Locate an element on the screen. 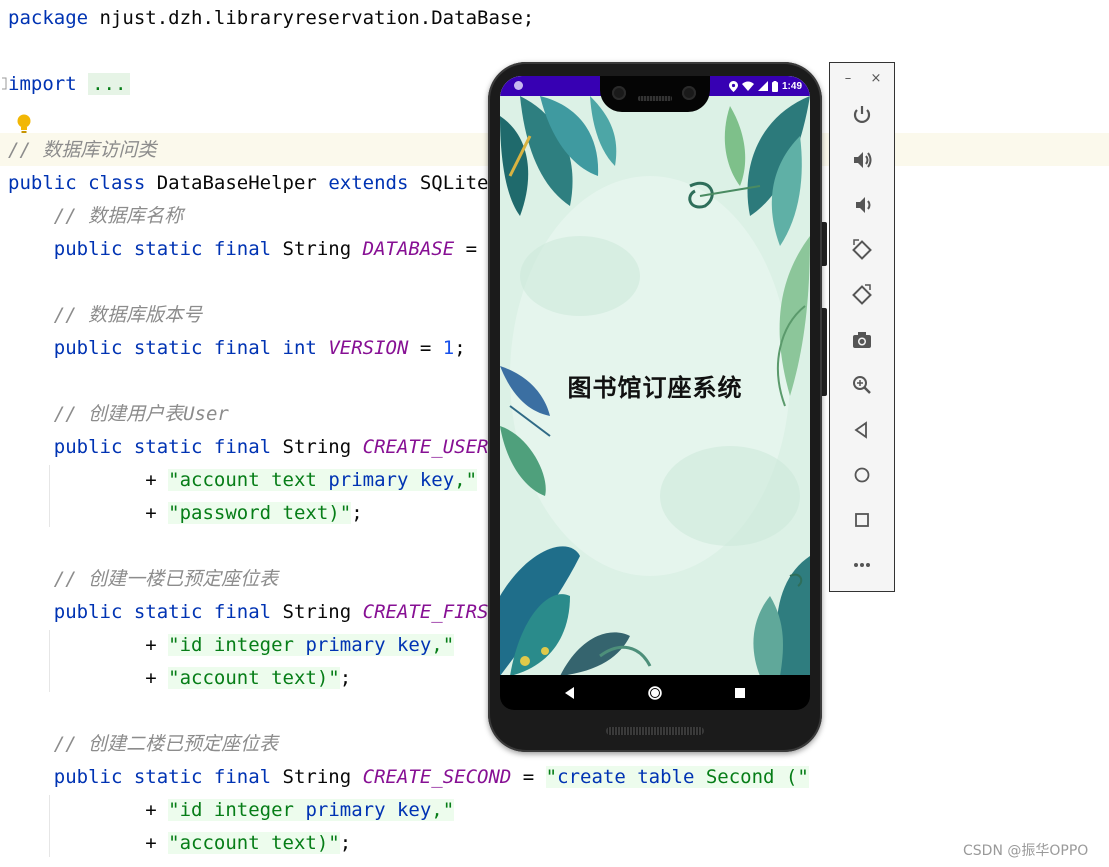 The image size is (1109, 867). code-token: // 数据库名称 is located at coordinates (96, 216).